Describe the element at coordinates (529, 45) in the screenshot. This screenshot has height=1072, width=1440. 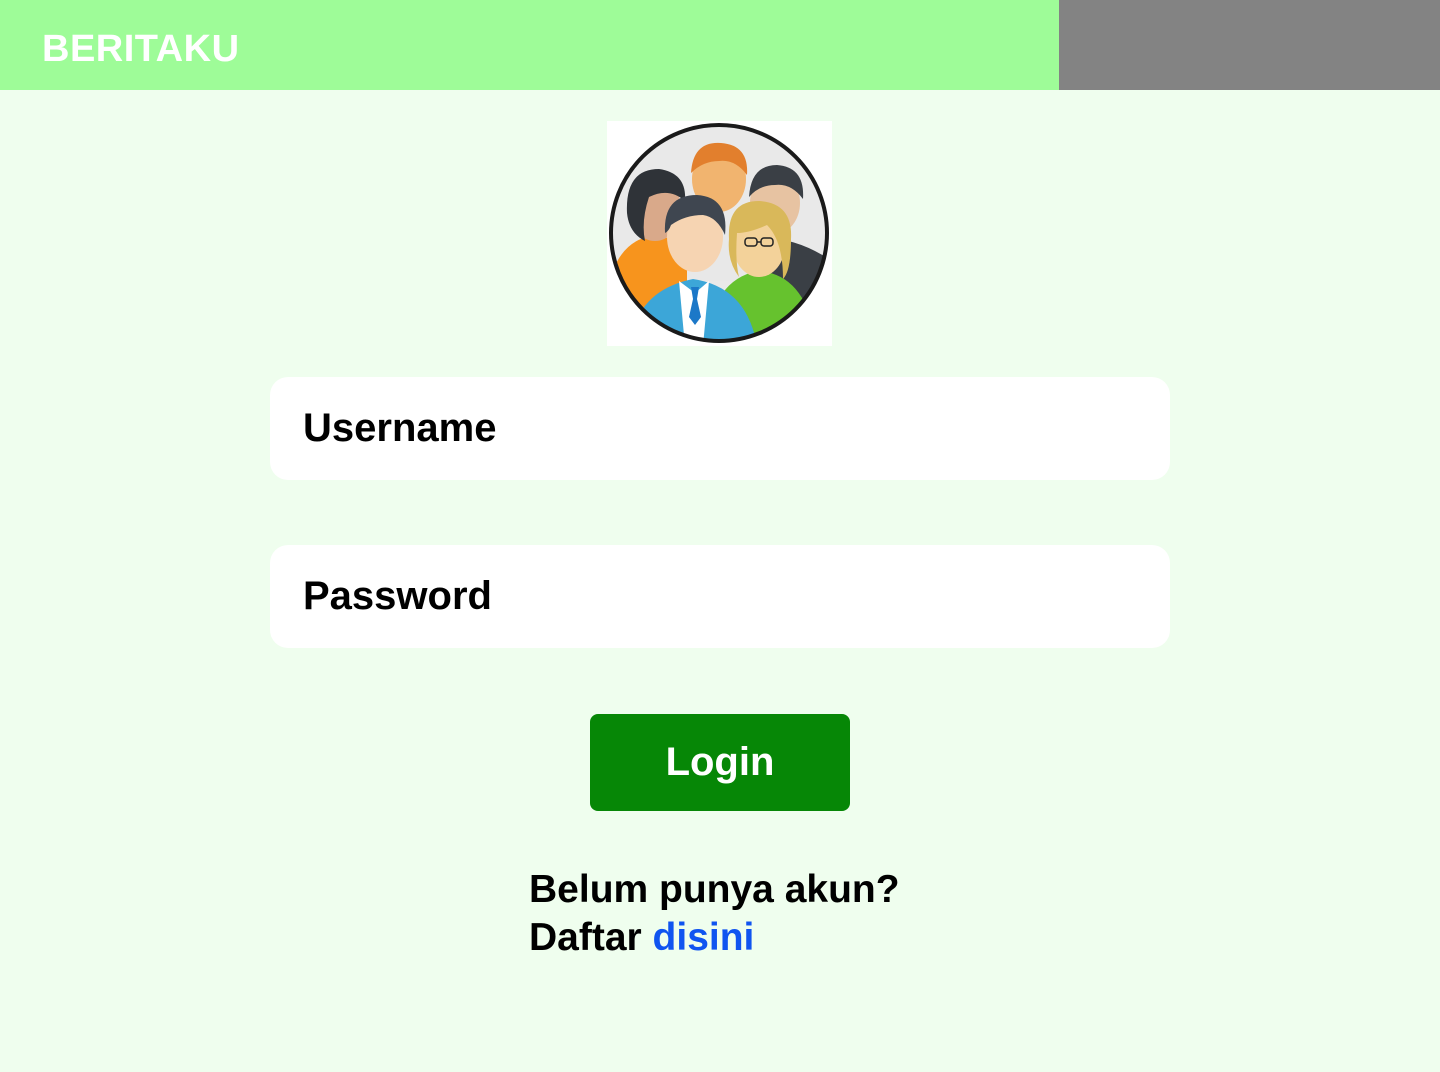
I see `top-bar: BERITAKU` at that location.